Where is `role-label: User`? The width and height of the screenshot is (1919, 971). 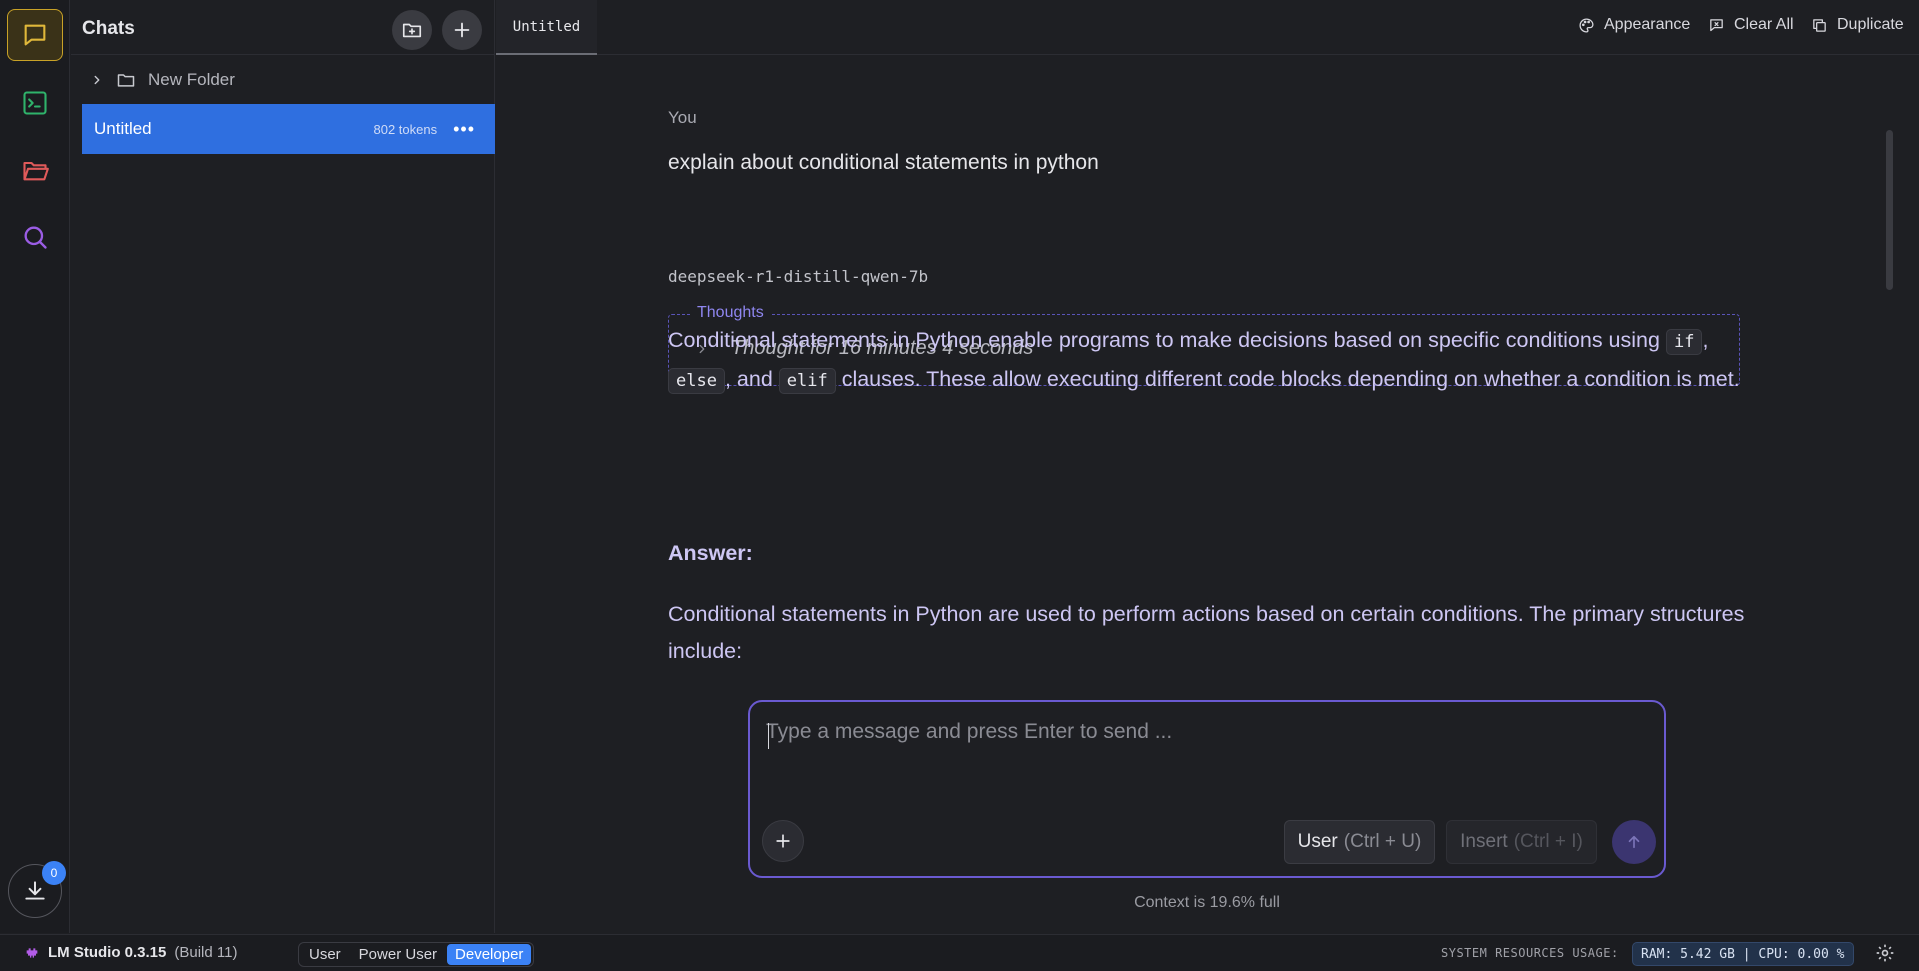 role-label: User is located at coordinates (1317, 841).